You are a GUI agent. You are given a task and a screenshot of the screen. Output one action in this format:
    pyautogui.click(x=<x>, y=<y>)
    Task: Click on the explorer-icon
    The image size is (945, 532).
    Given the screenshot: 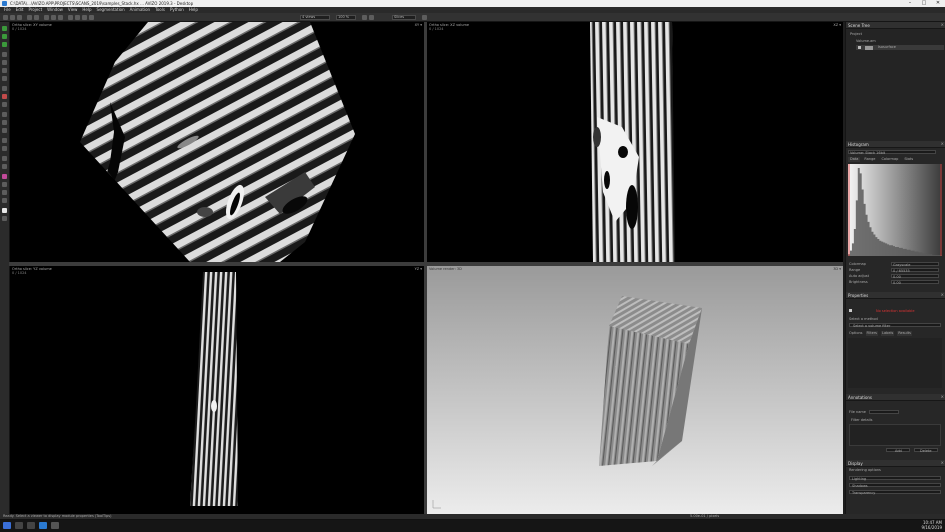 What is the action you would take?
    pyautogui.click(x=55, y=525)
    